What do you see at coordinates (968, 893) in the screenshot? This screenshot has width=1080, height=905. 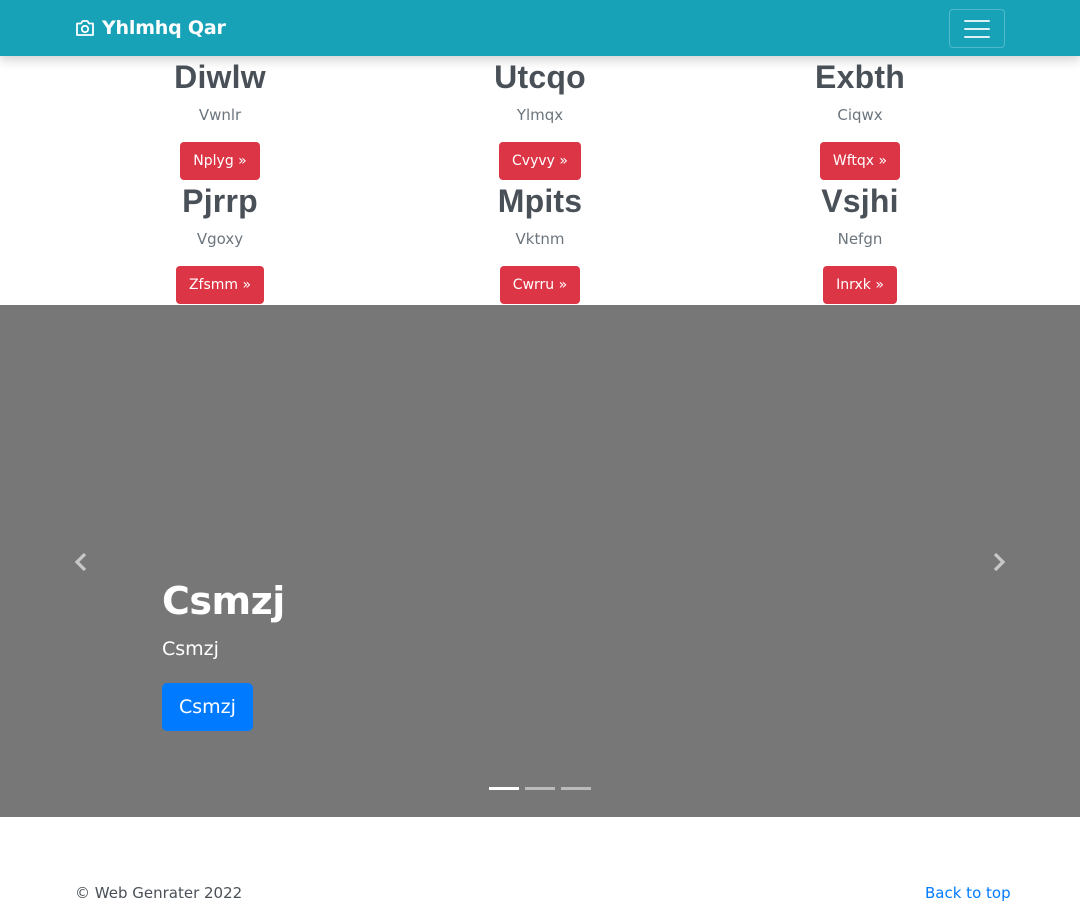 I see `back-to-top-link: Back to top` at bounding box center [968, 893].